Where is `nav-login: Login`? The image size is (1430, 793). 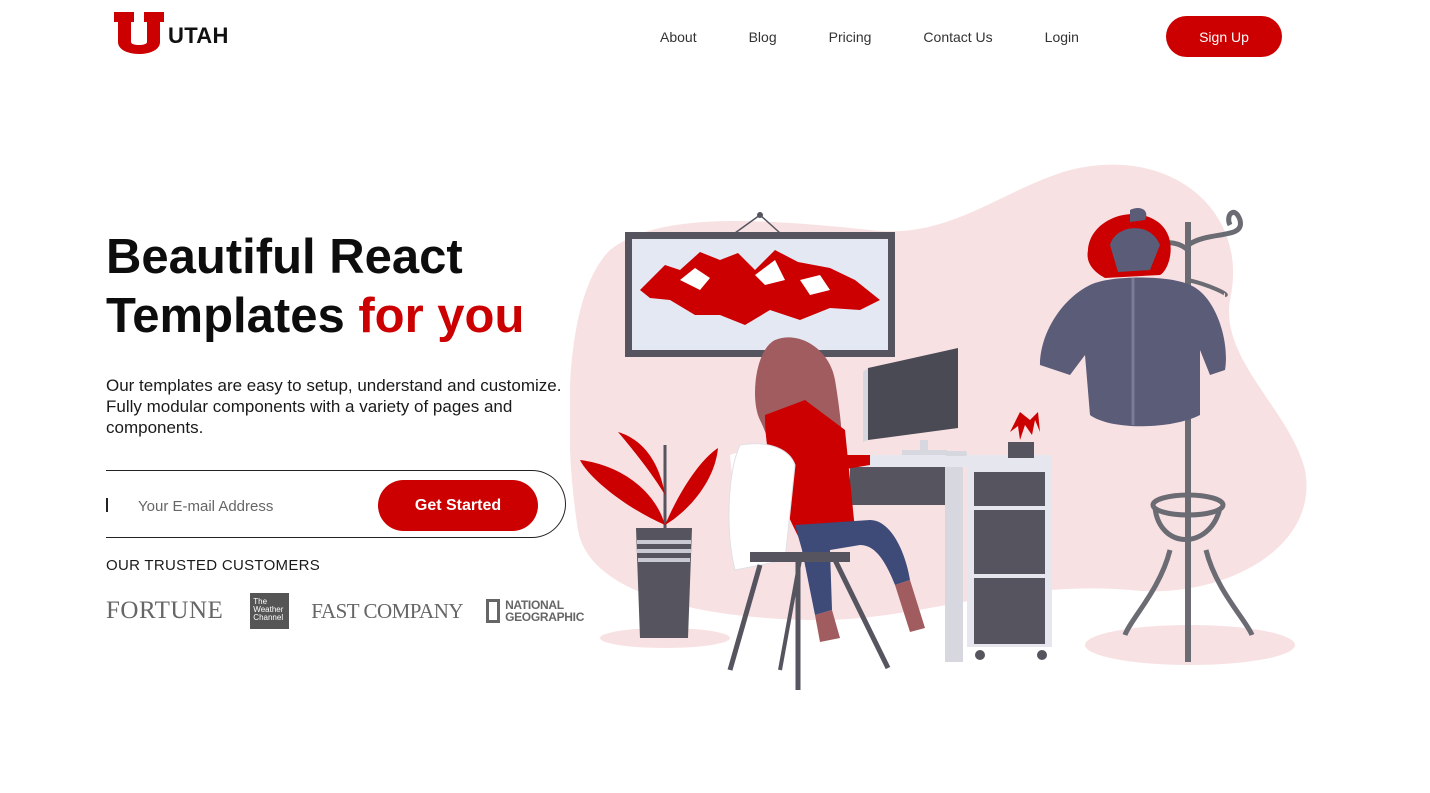
nav-login: Login is located at coordinates (1062, 37).